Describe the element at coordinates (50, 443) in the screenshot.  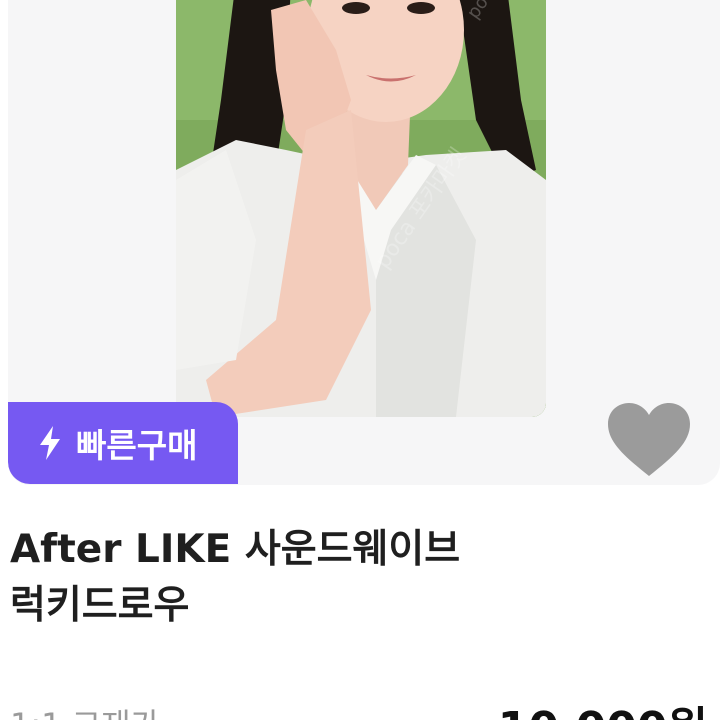
I see `lightning-bolt-icon` at that location.